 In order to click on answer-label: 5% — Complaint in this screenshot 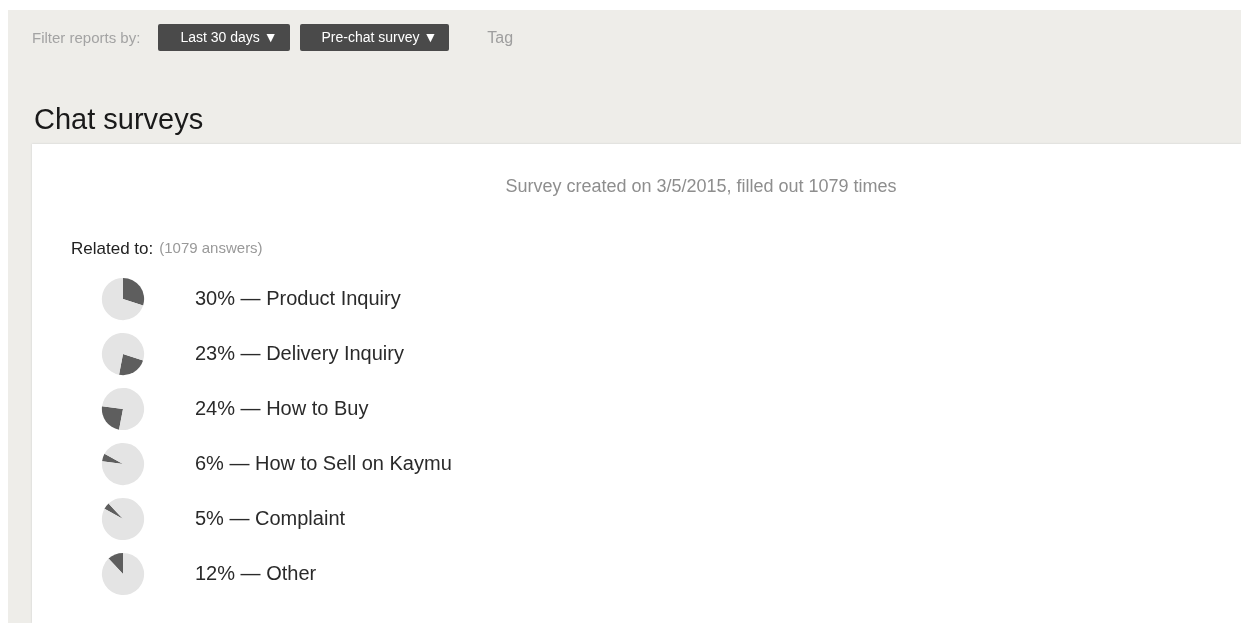, I will do `click(270, 518)`.